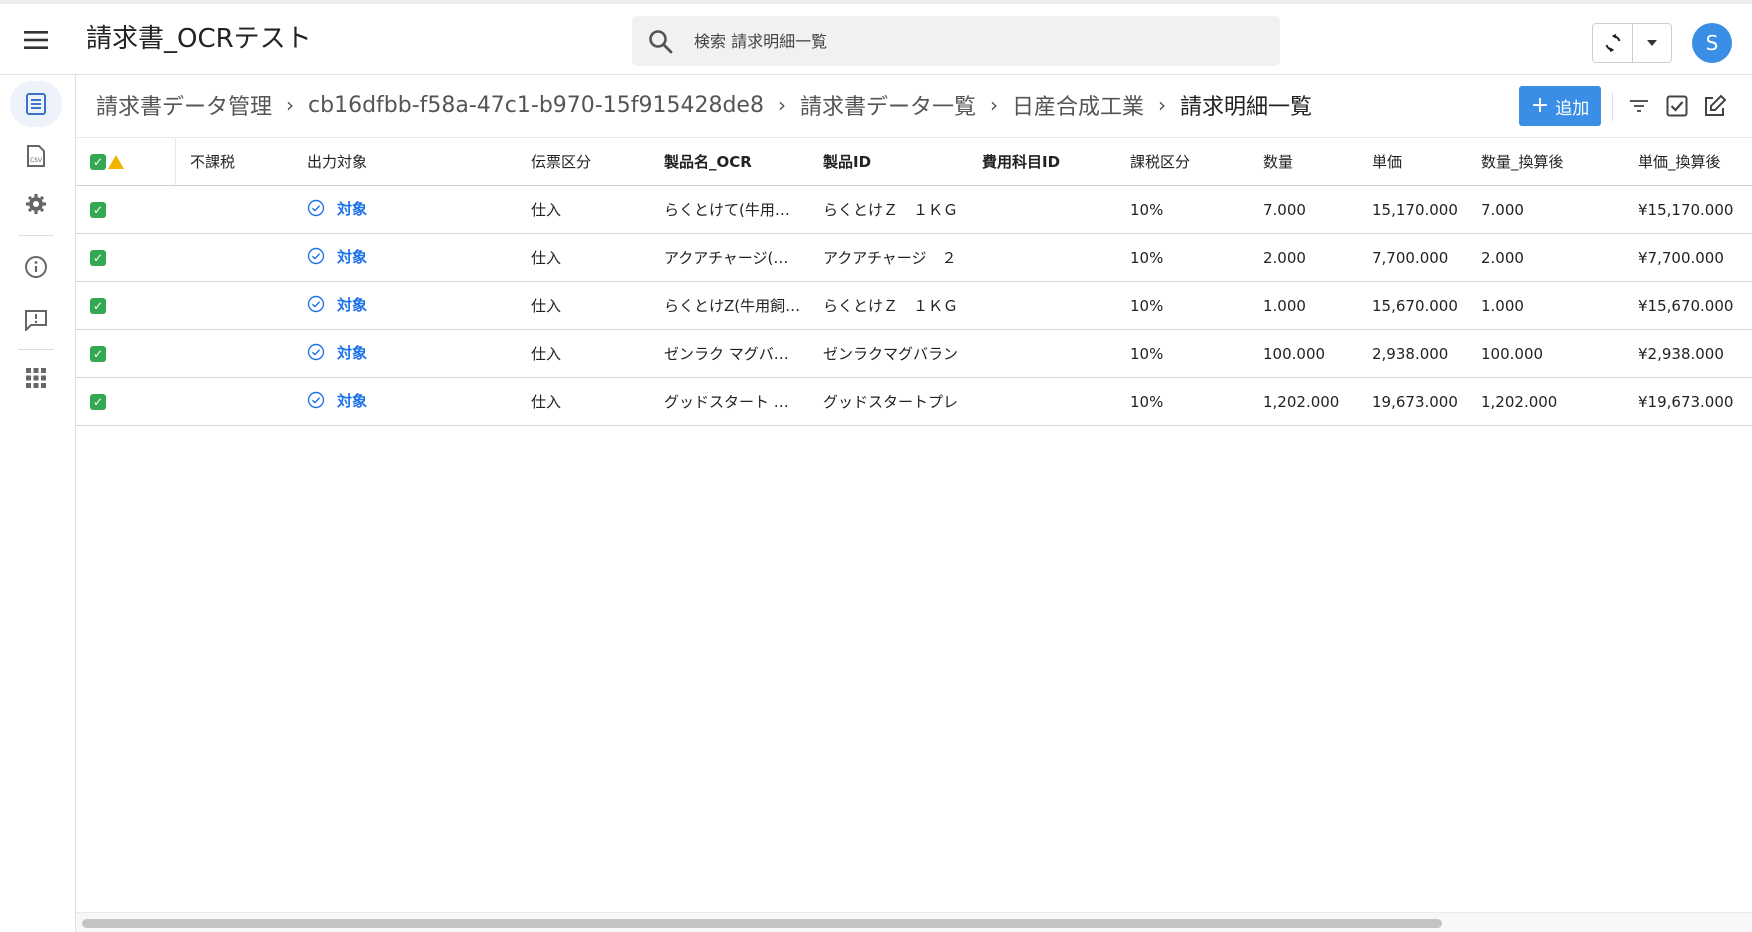 This screenshot has height=932, width=1752. Describe the element at coordinates (36, 156) in the screenshot. I see `sidebar-item-csv: CSV` at that location.